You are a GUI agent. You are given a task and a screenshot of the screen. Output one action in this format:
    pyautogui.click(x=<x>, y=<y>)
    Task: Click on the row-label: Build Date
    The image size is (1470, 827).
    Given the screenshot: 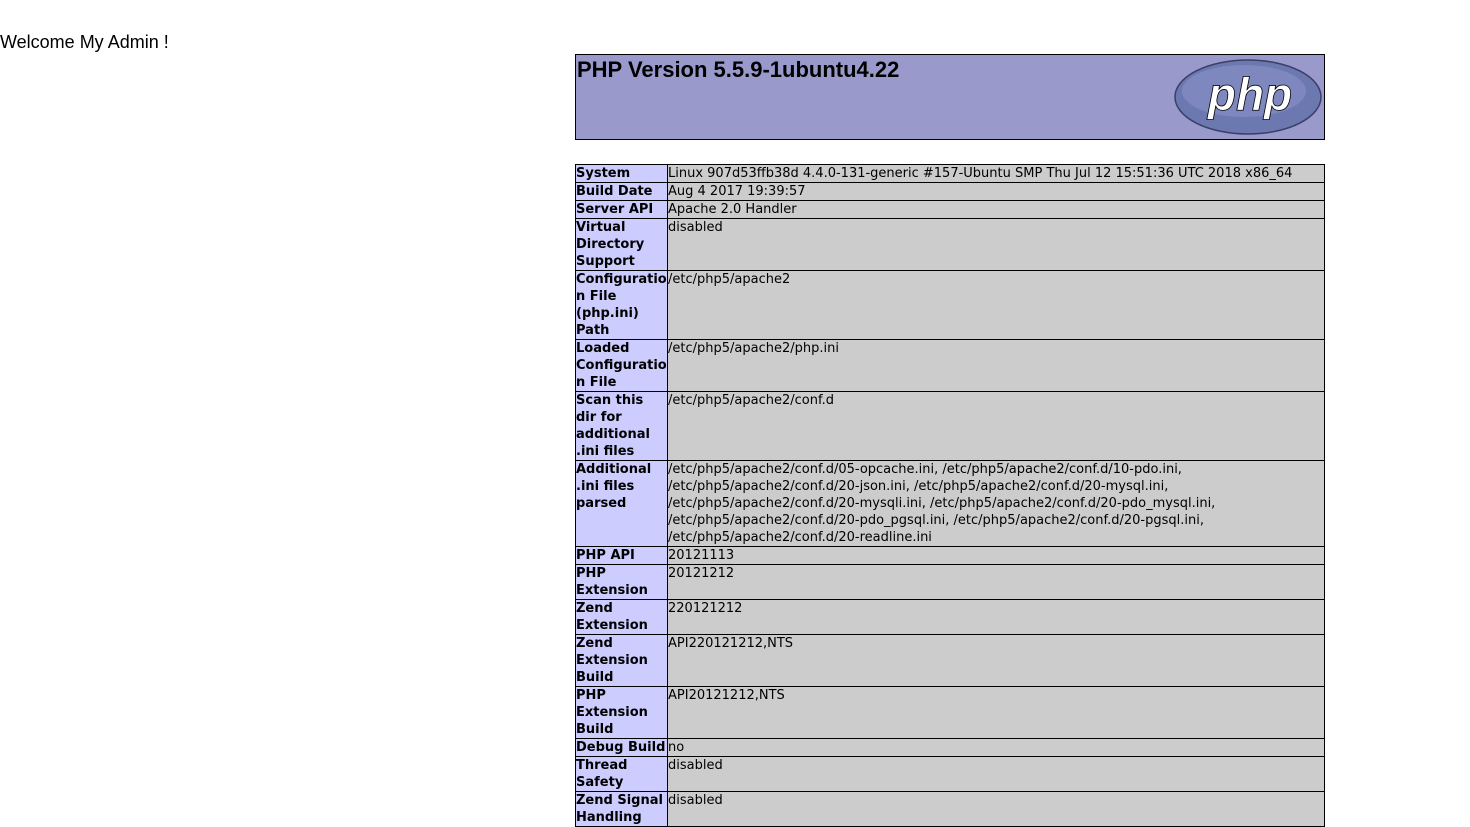 What is the action you would take?
    pyautogui.click(x=621, y=191)
    